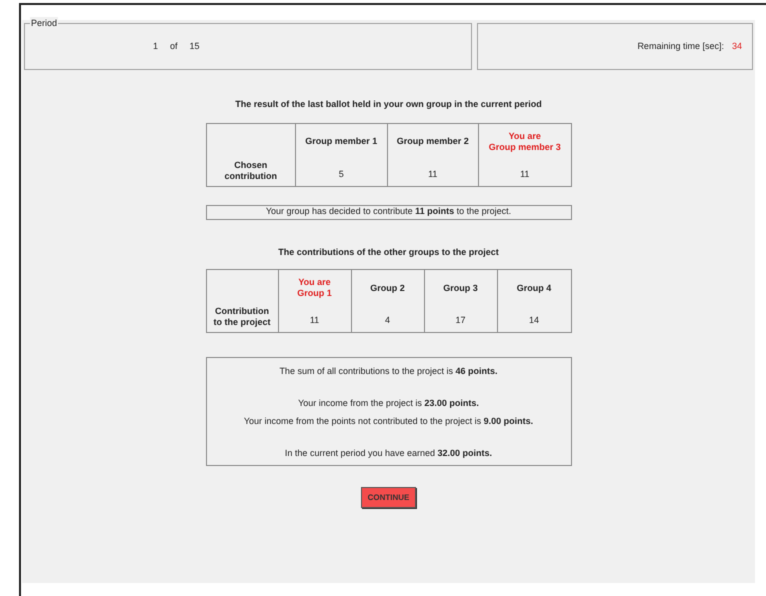 The height and width of the screenshot is (596, 766). I want to click on summary-text: Your income from the project is 23.00 points., so click(388, 403).